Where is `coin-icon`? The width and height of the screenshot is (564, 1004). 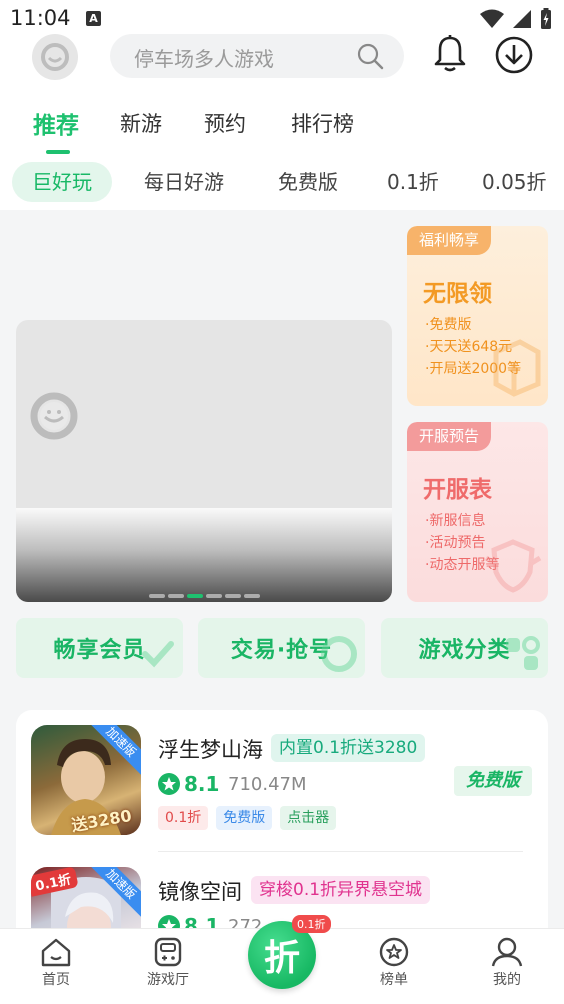
coin-icon is located at coordinates (339, 654).